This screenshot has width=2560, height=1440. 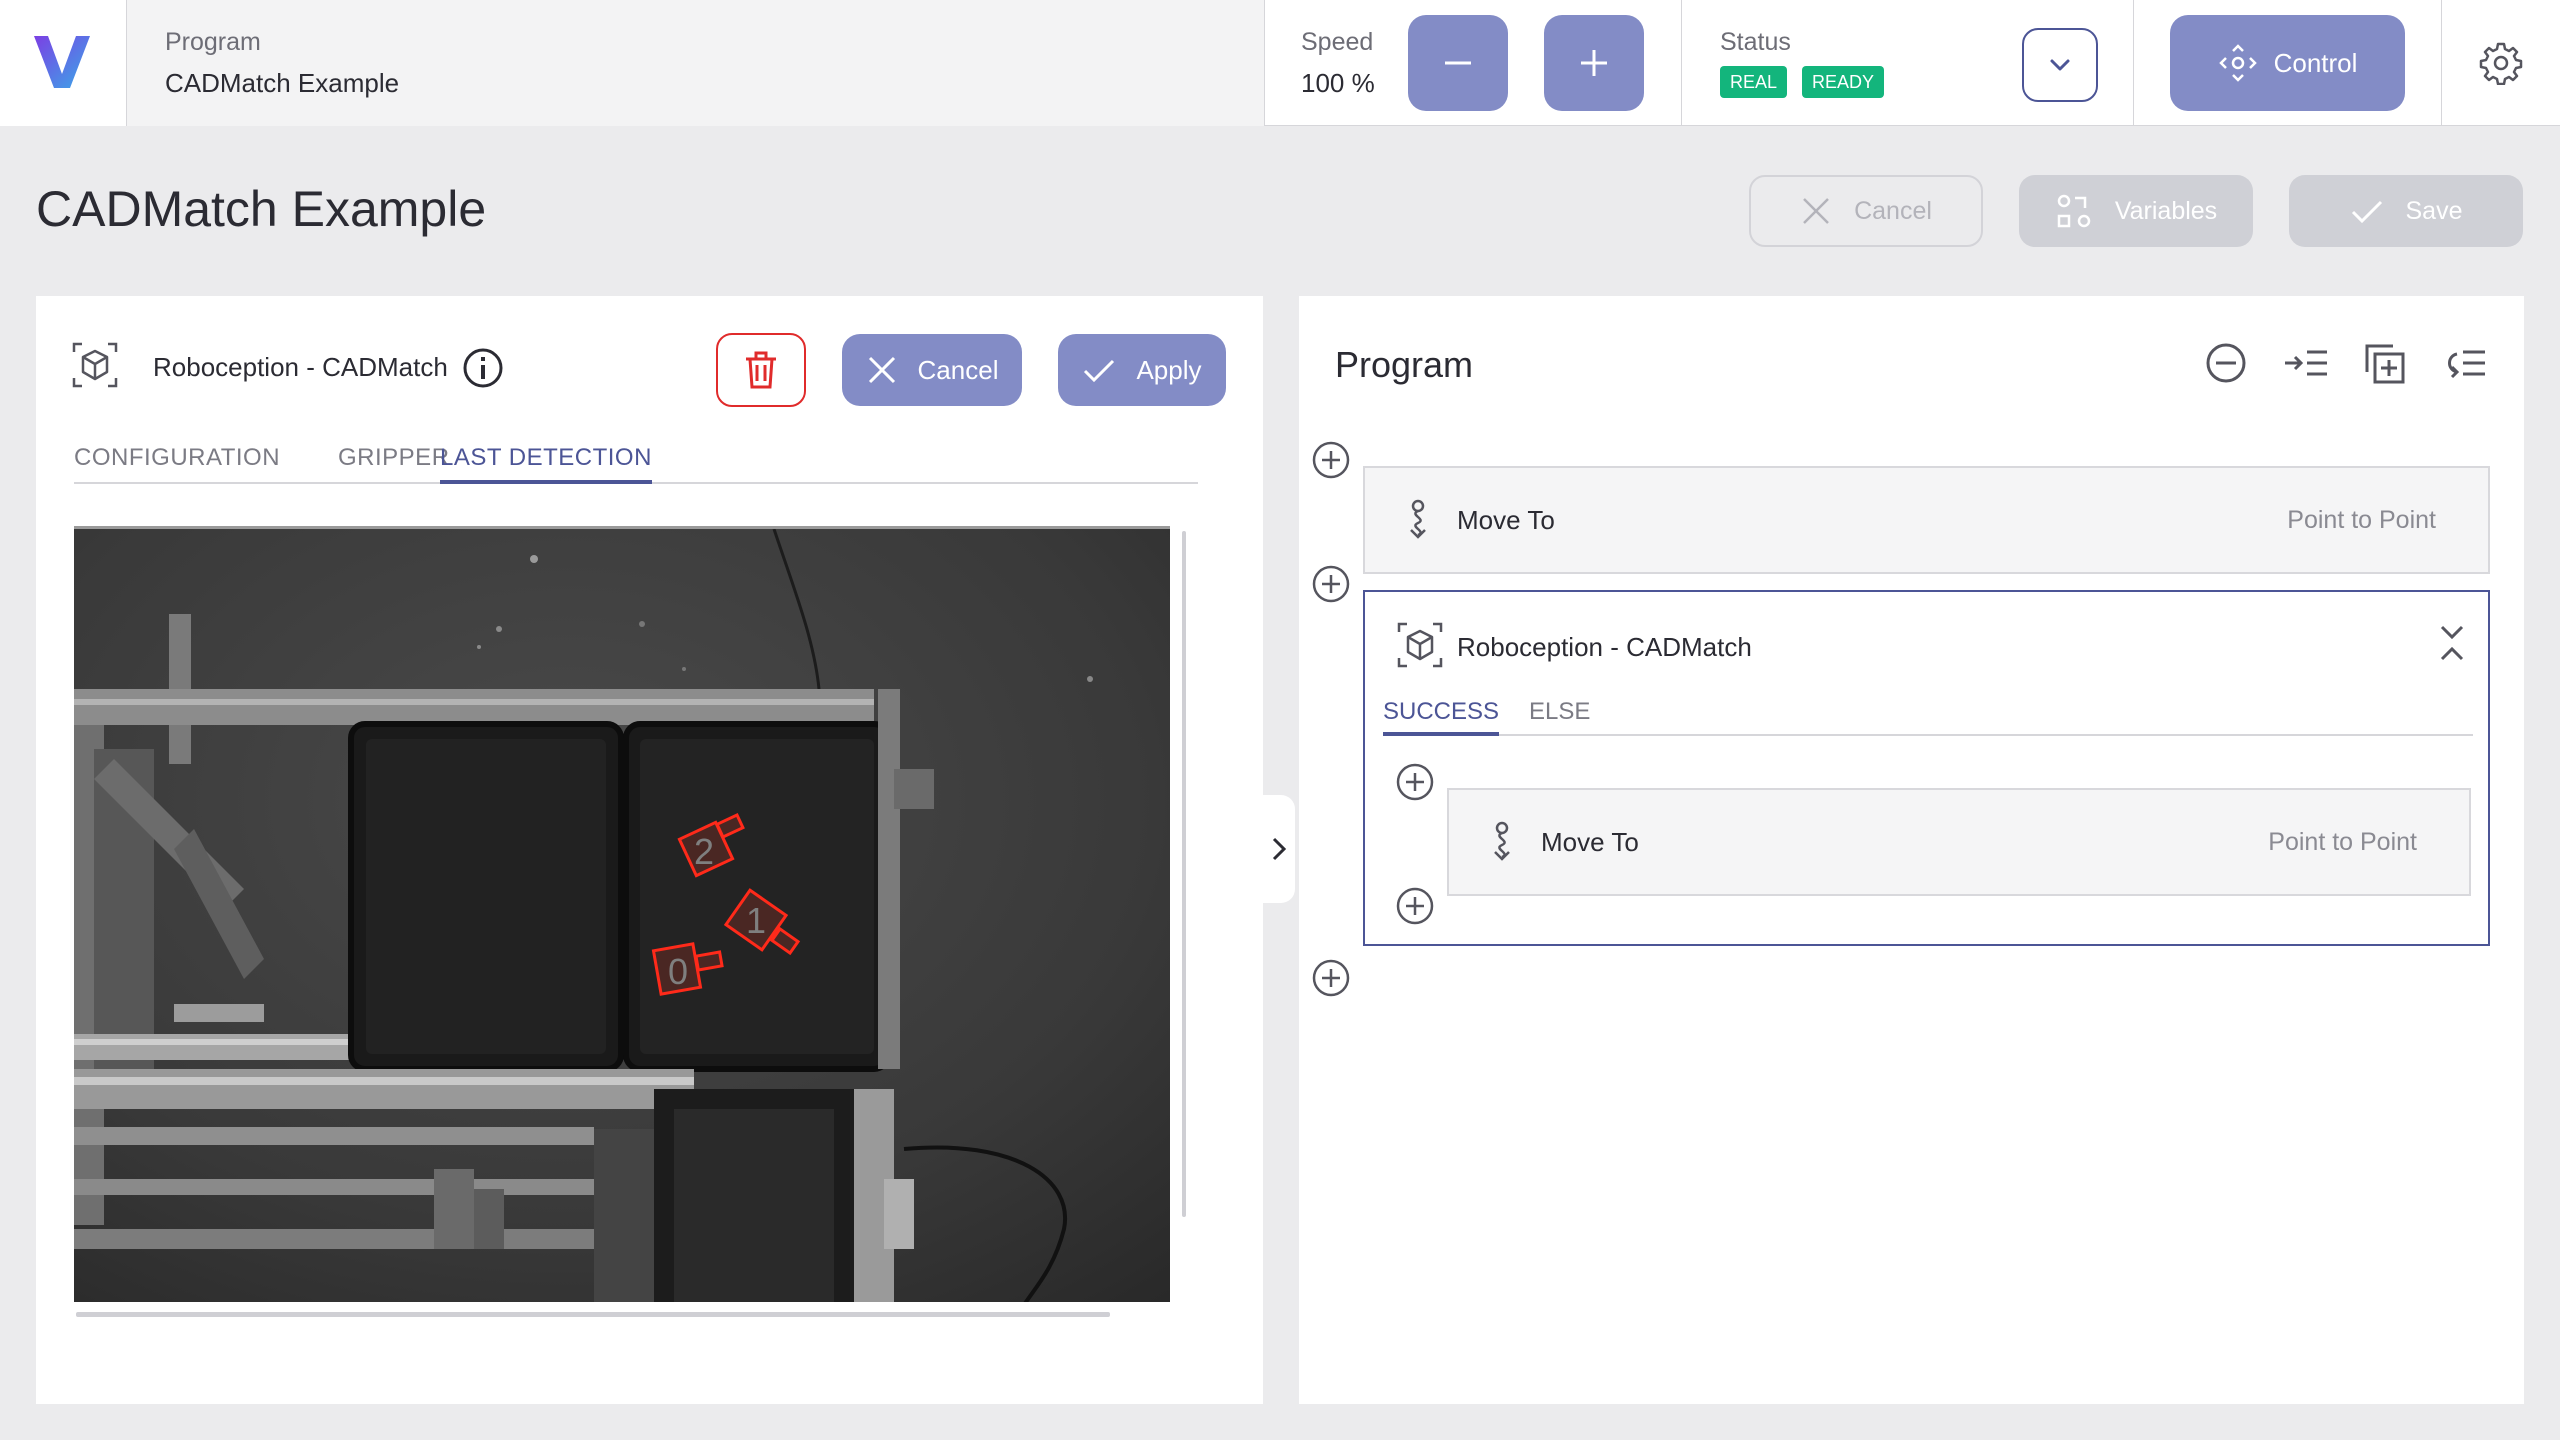 I want to click on program-label: Program, so click(x=213, y=42).